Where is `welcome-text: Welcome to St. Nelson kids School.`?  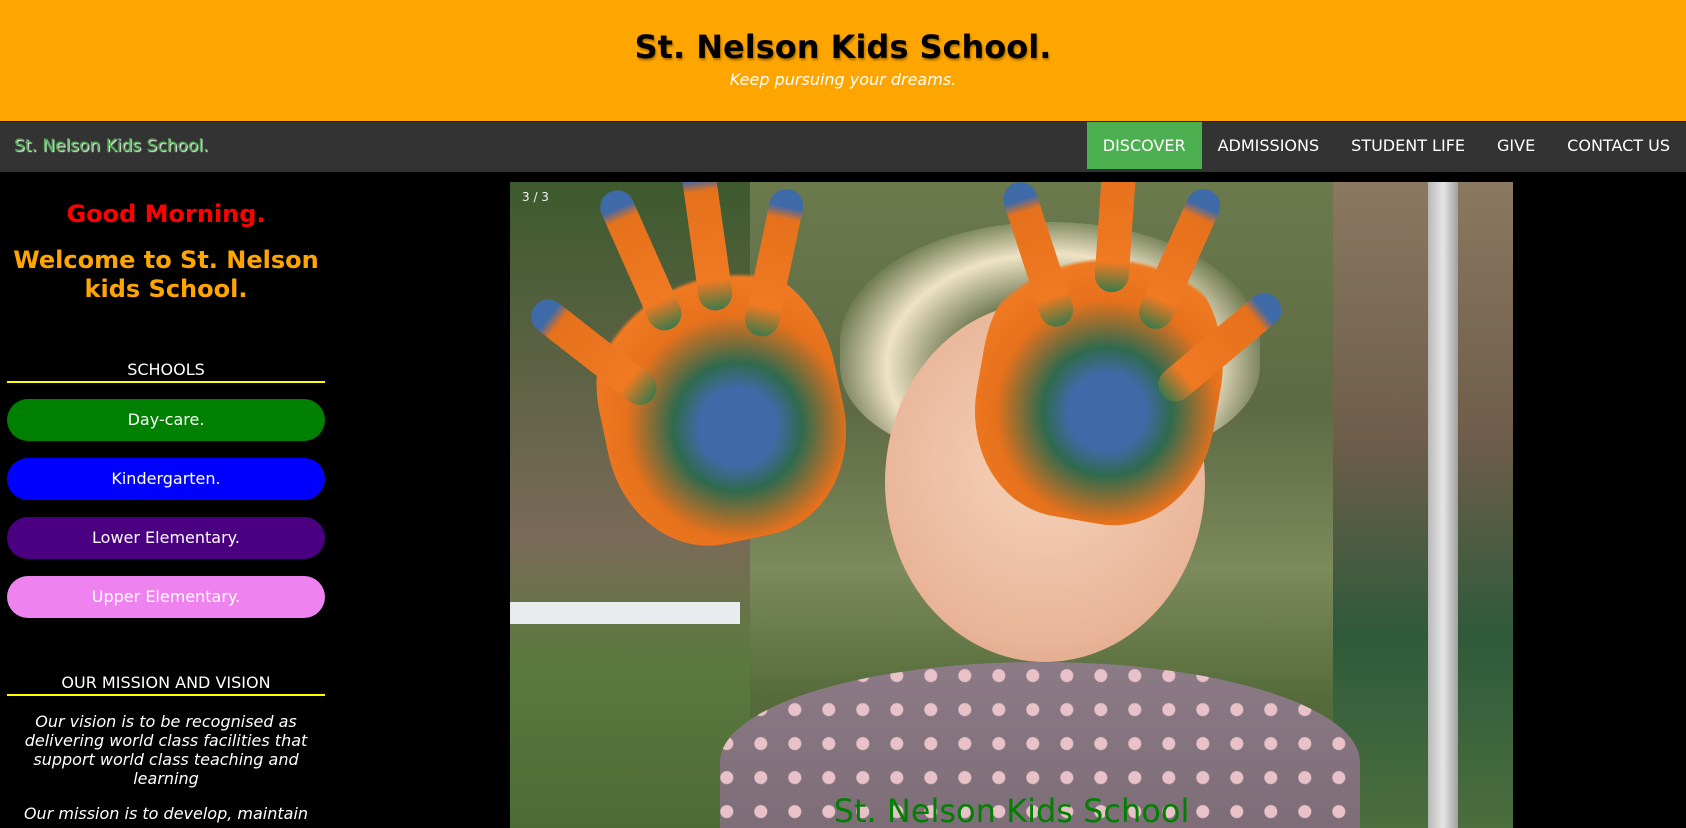
welcome-text: Welcome to St. Nelson kids School. is located at coordinates (166, 274).